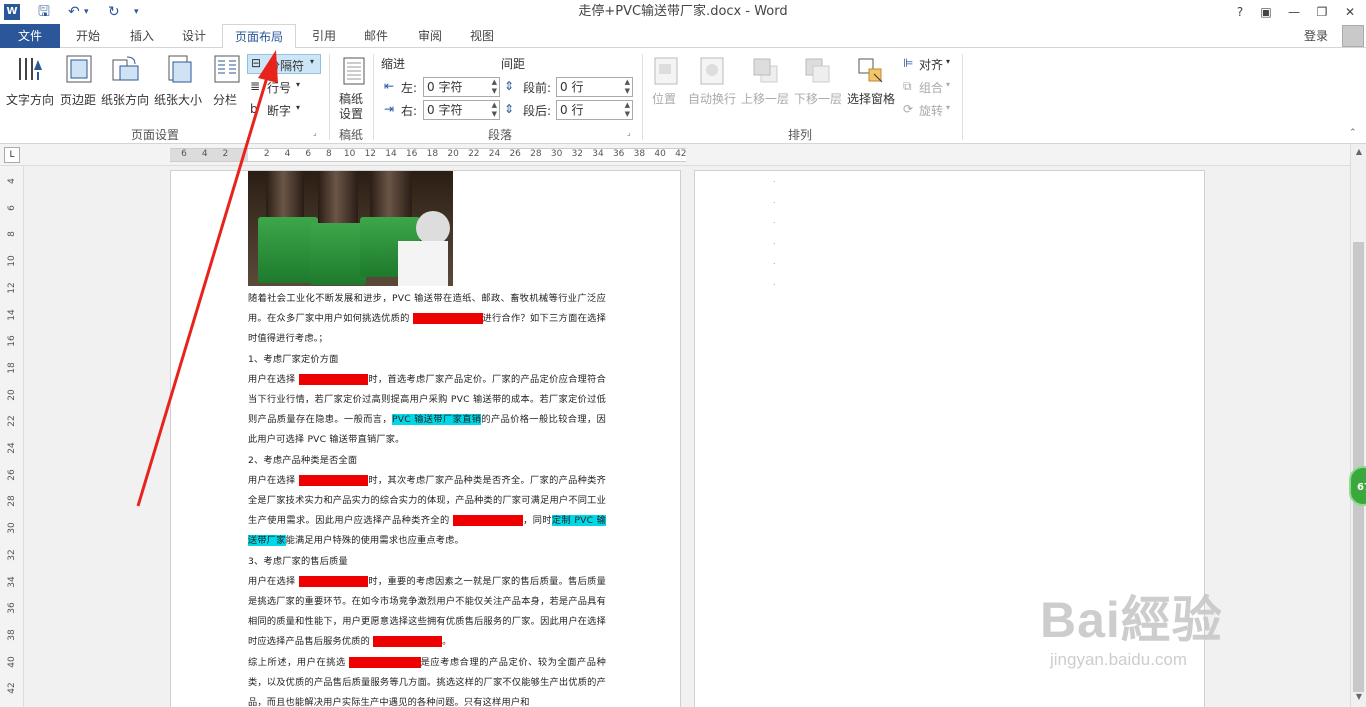 The width and height of the screenshot is (1366, 707). Describe the element at coordinates (931, 87) in the screenshot. I see `group-objects-button: 组合` at that location.